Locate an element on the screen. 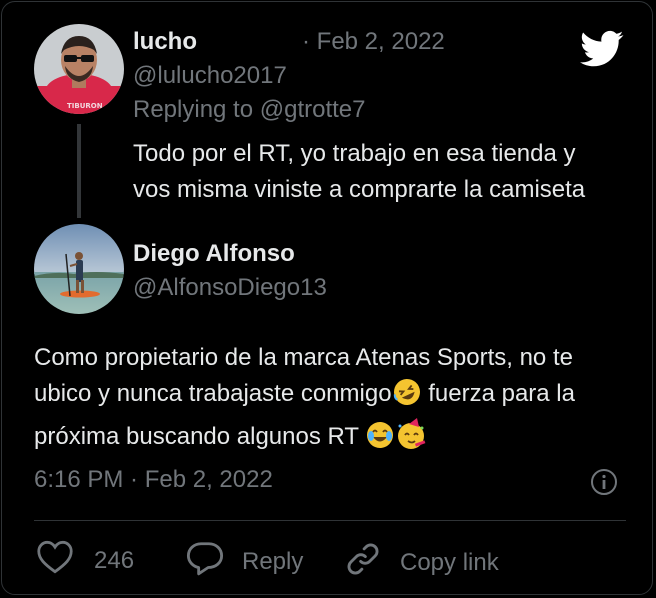  avatar-lucho: TIBURON is located at coordinates (79, 69).